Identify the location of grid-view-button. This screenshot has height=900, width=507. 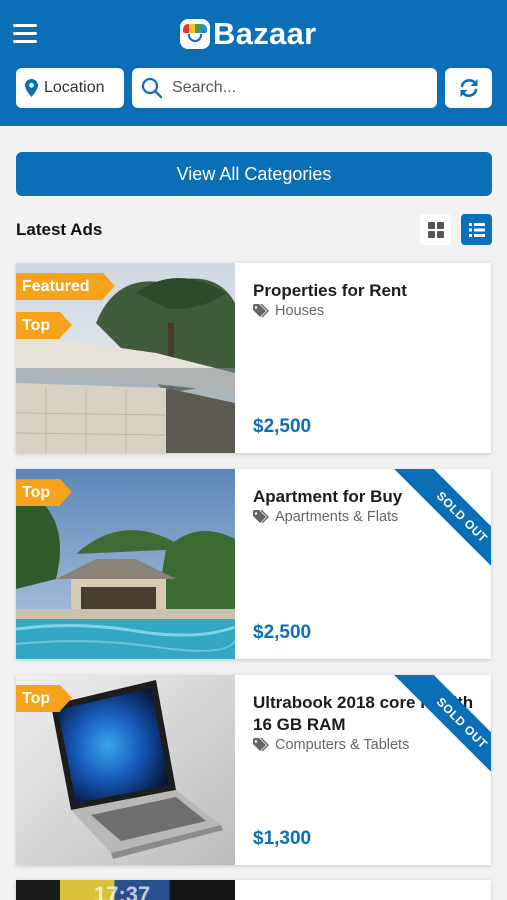
(435, 229).